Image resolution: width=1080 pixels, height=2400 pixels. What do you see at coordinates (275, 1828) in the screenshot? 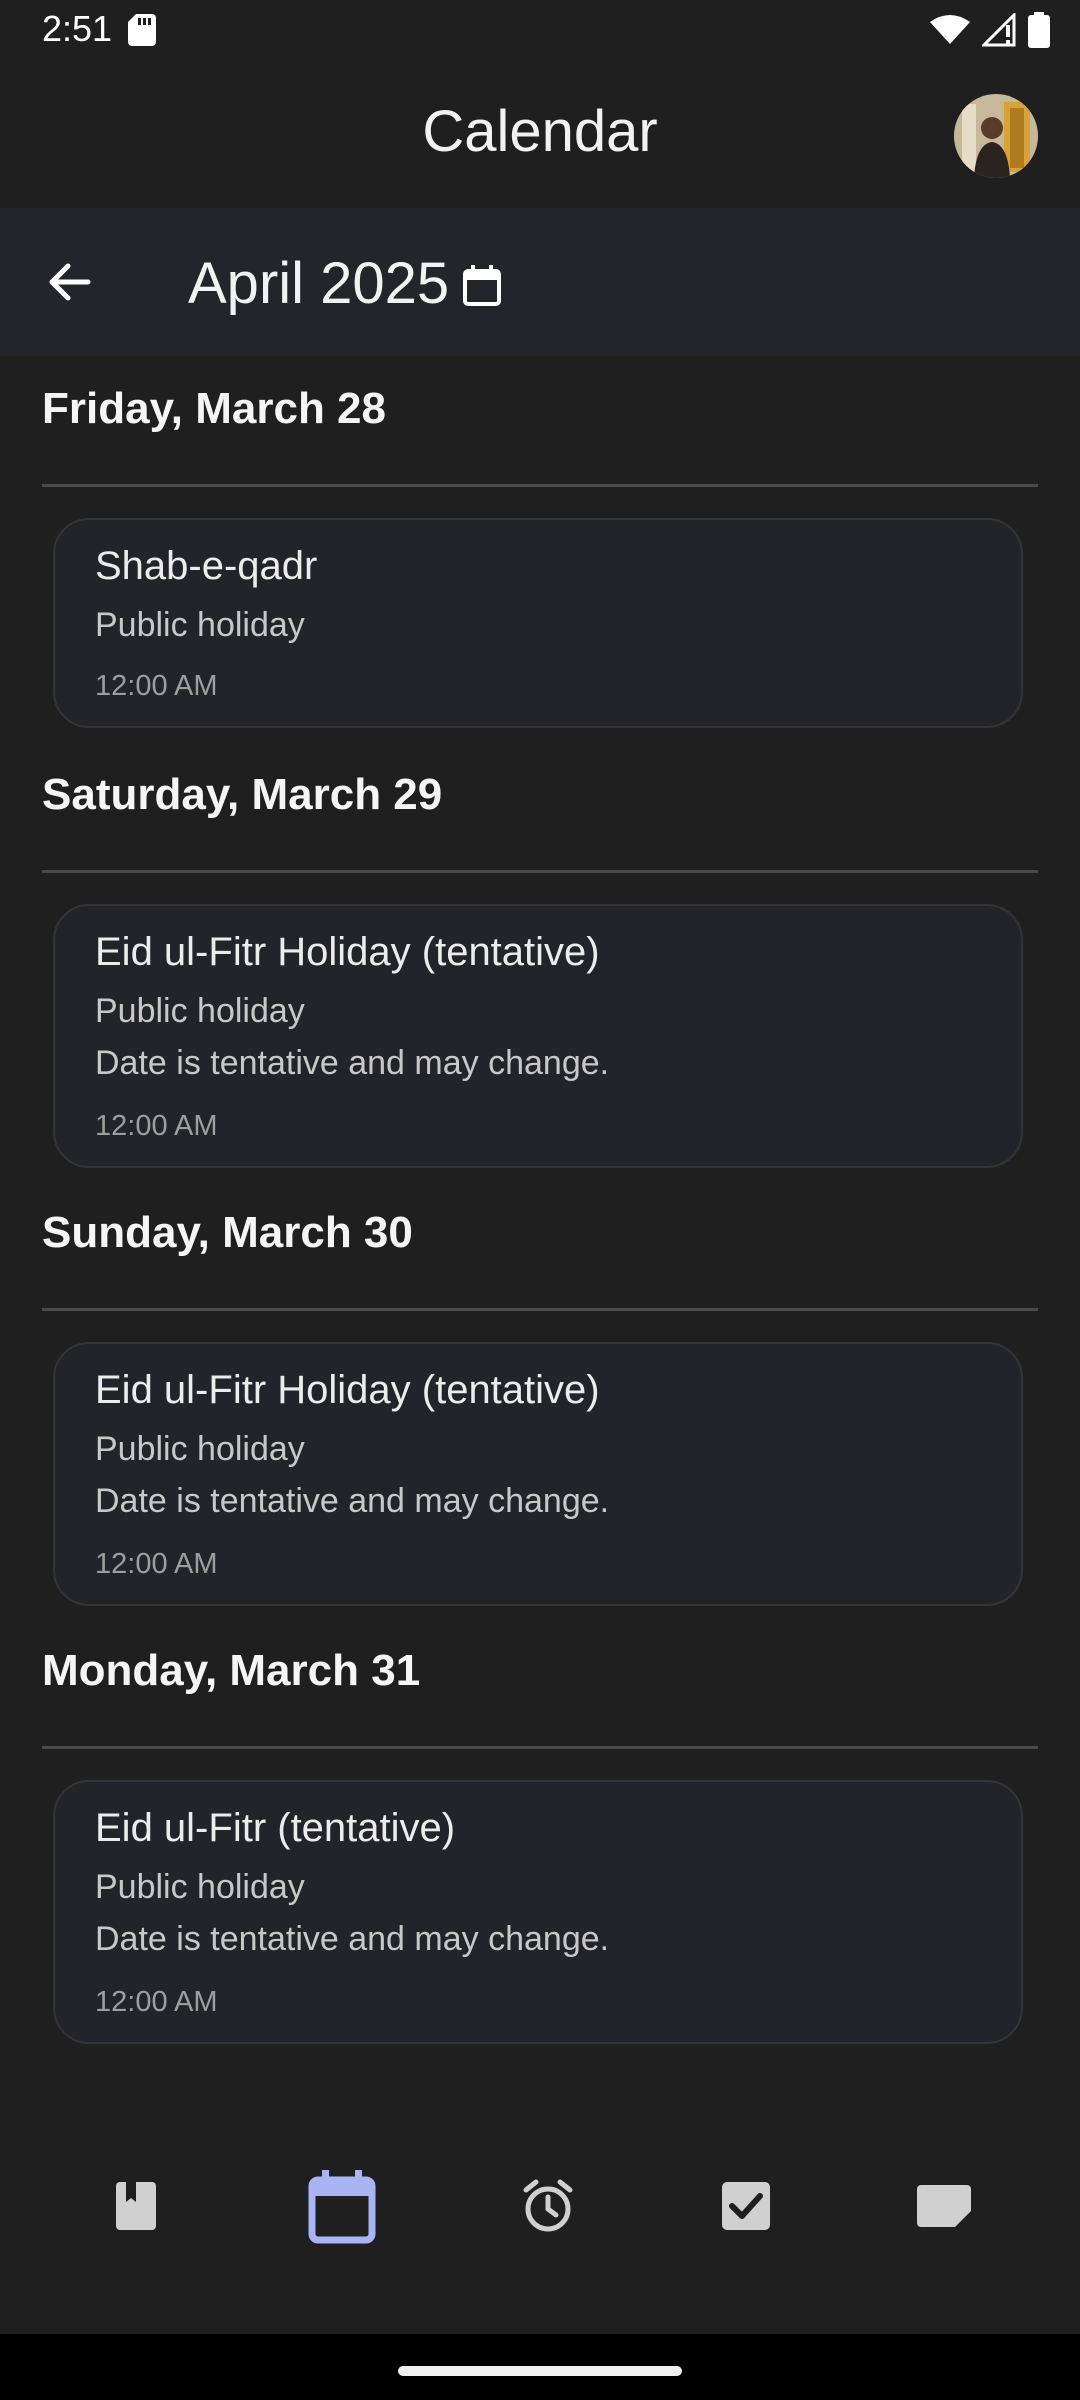
I see `event-title: Eid ul-Fitr (tentative)` at bounding box center [275, 1828].